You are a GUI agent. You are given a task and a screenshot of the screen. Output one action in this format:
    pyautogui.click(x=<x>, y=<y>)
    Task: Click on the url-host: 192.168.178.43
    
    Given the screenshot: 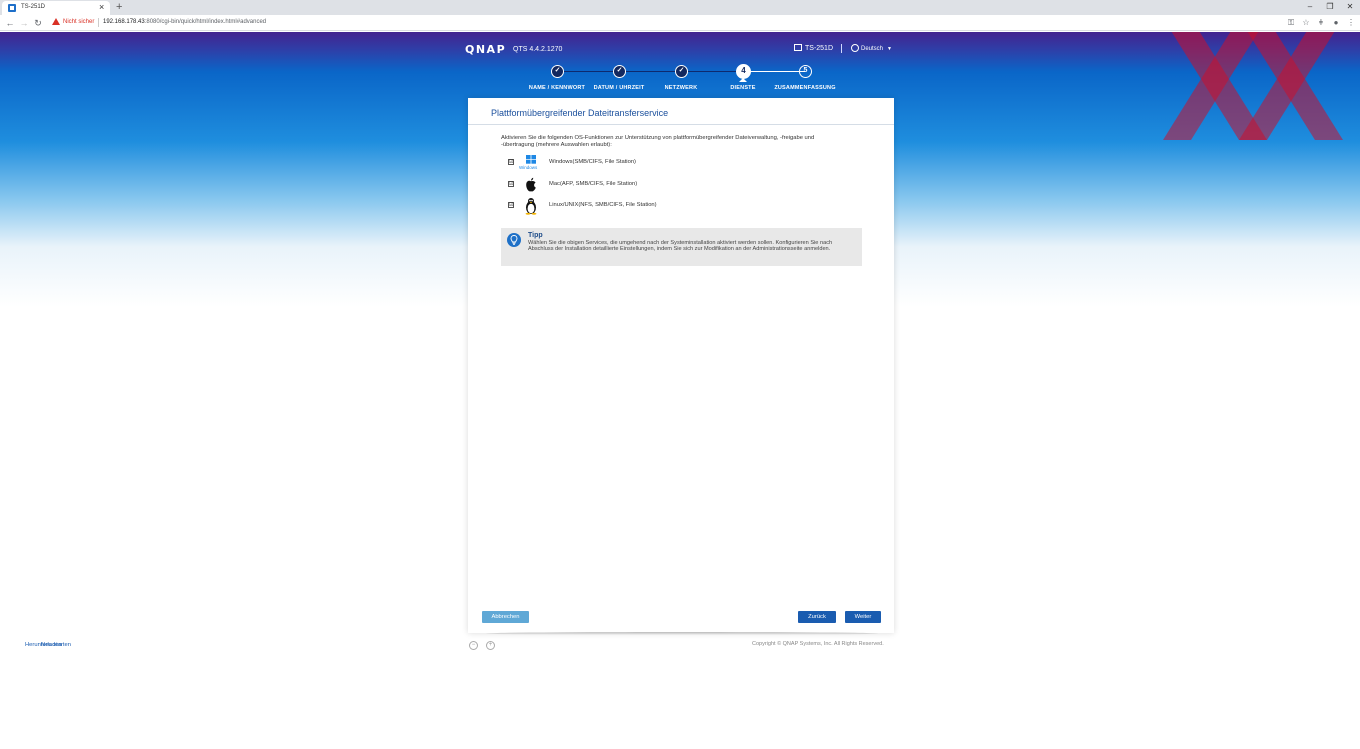 What is the action you would take?
    pyautogui.click(x=124, y=22)
    